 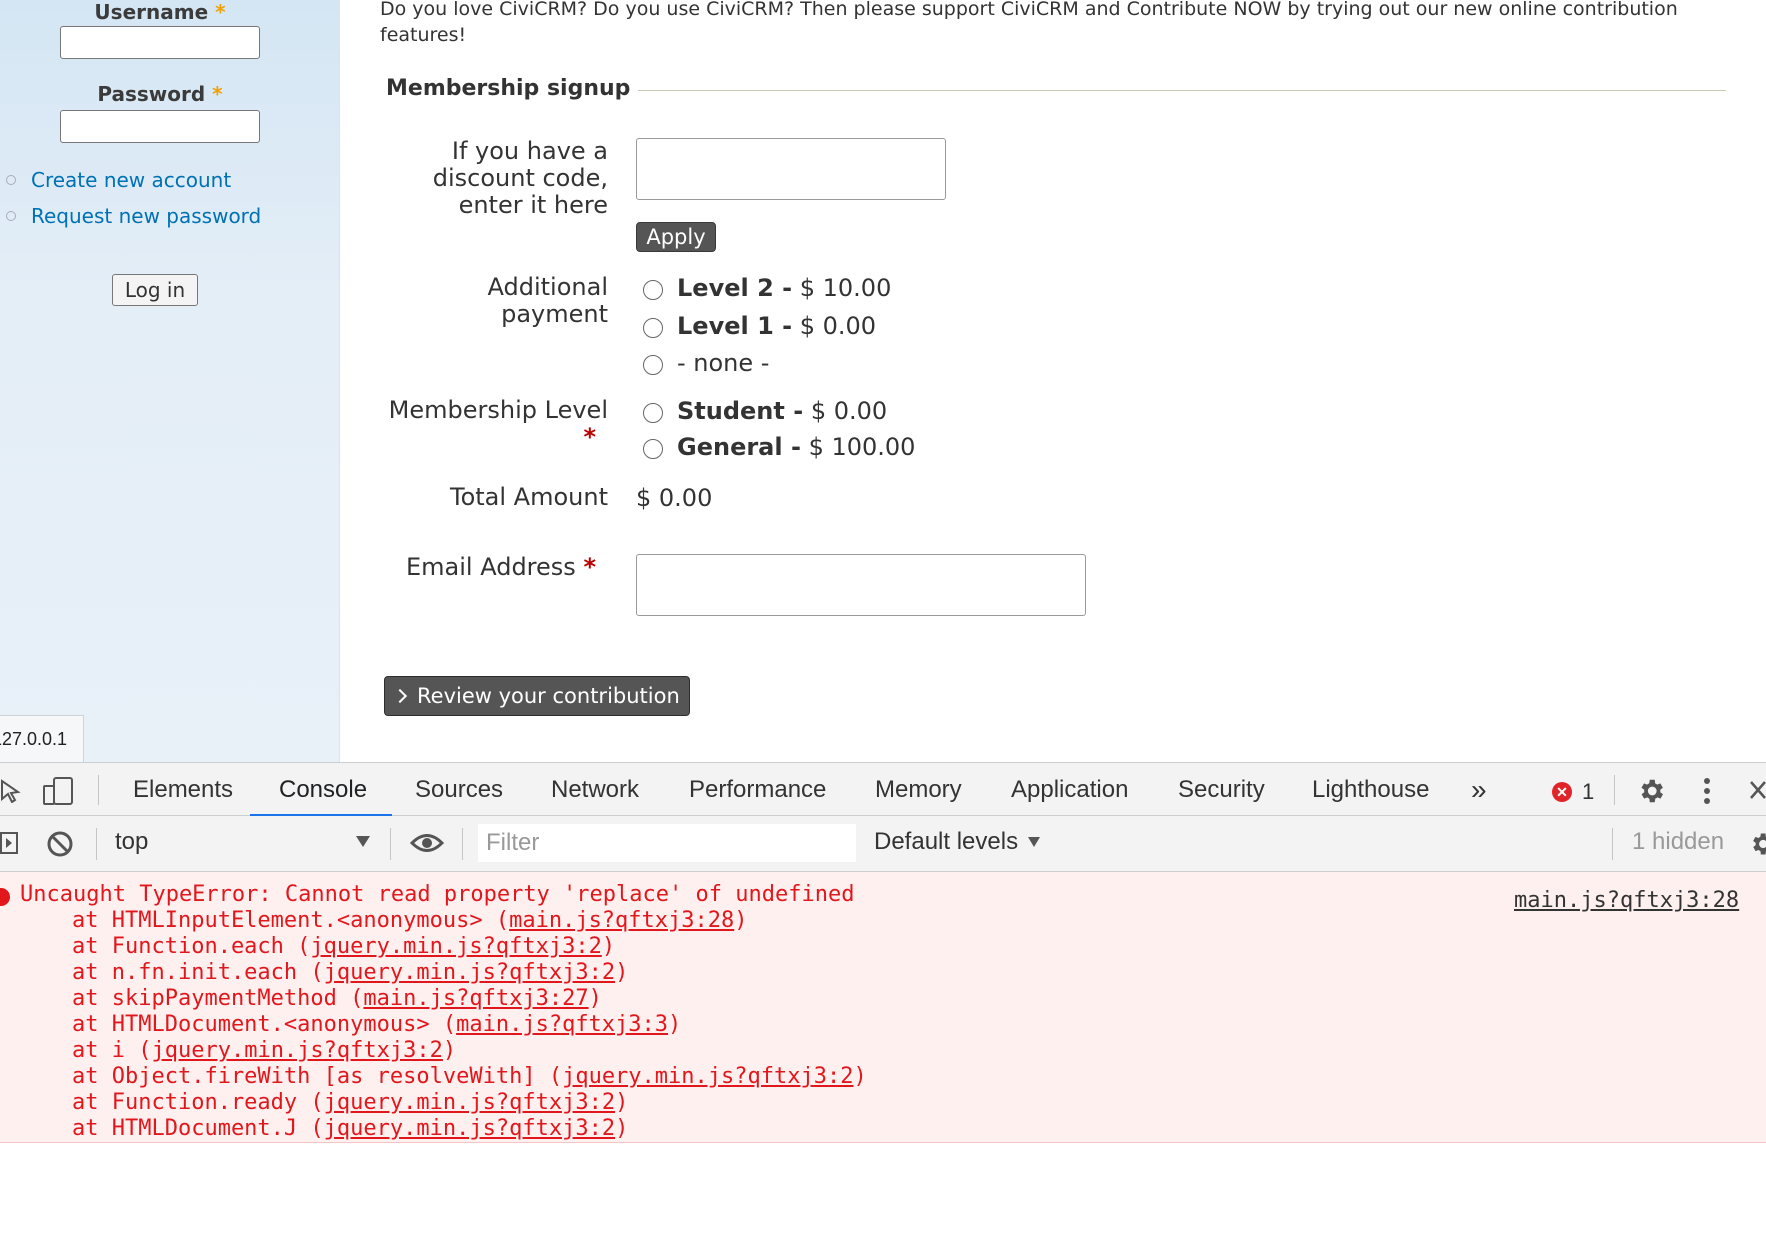 What do you see at coordinates (60, 844) in the screenshot?
I see `clear-console-icon` at bounding box center [60, 844].